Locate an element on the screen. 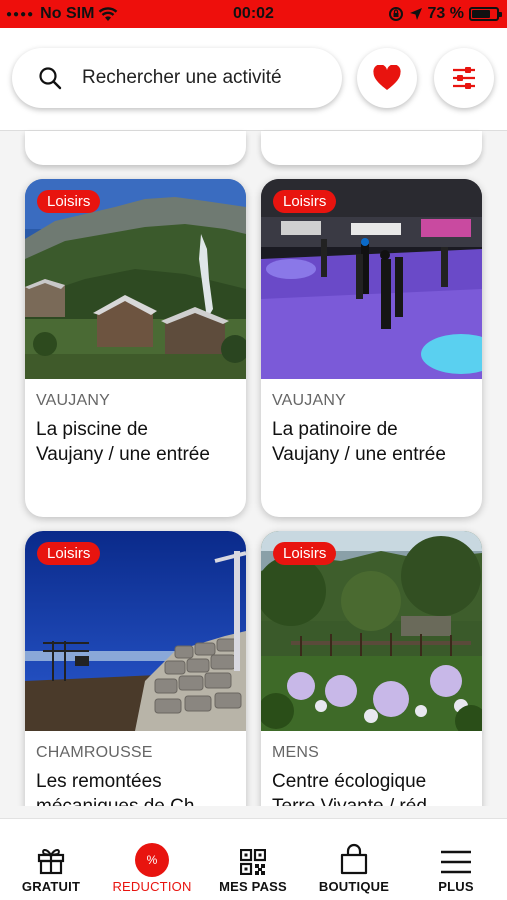 Image resolution: width=507 pixels, height=900 pixels. nav-item-plus: PLUS is located at coordinates (456, 859).